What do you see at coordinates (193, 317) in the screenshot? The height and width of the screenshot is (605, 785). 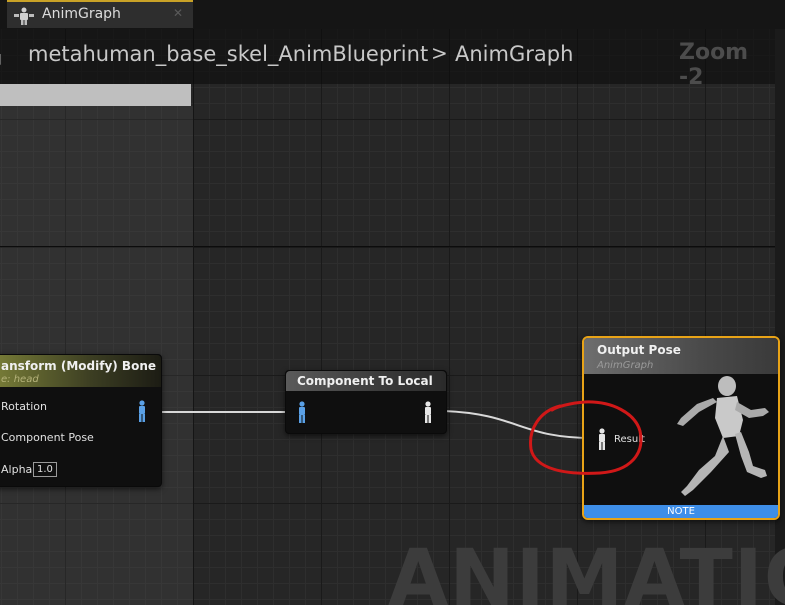 I see `grid-axis-vertical` at bounding box center [193, 317].